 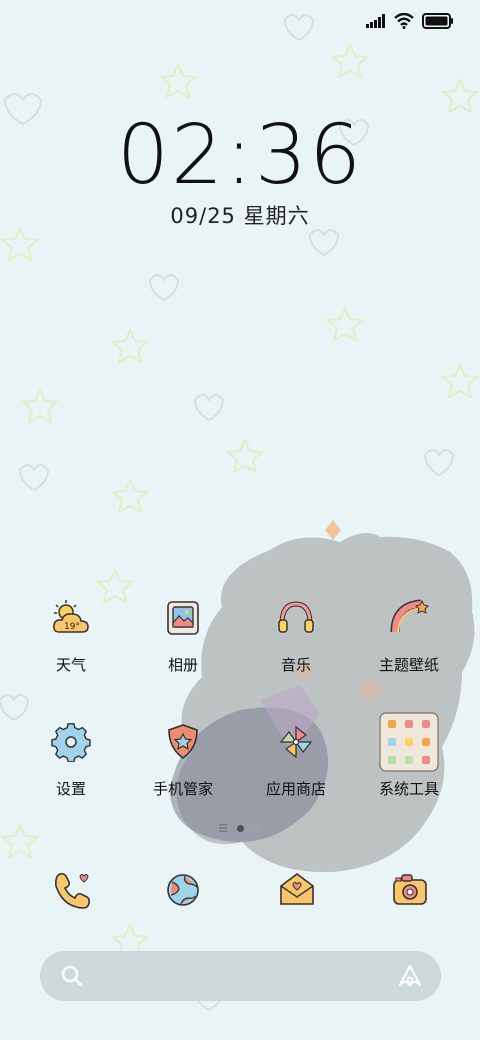 I want to click on app-label: 系统工具, so click(x=408, y=789).